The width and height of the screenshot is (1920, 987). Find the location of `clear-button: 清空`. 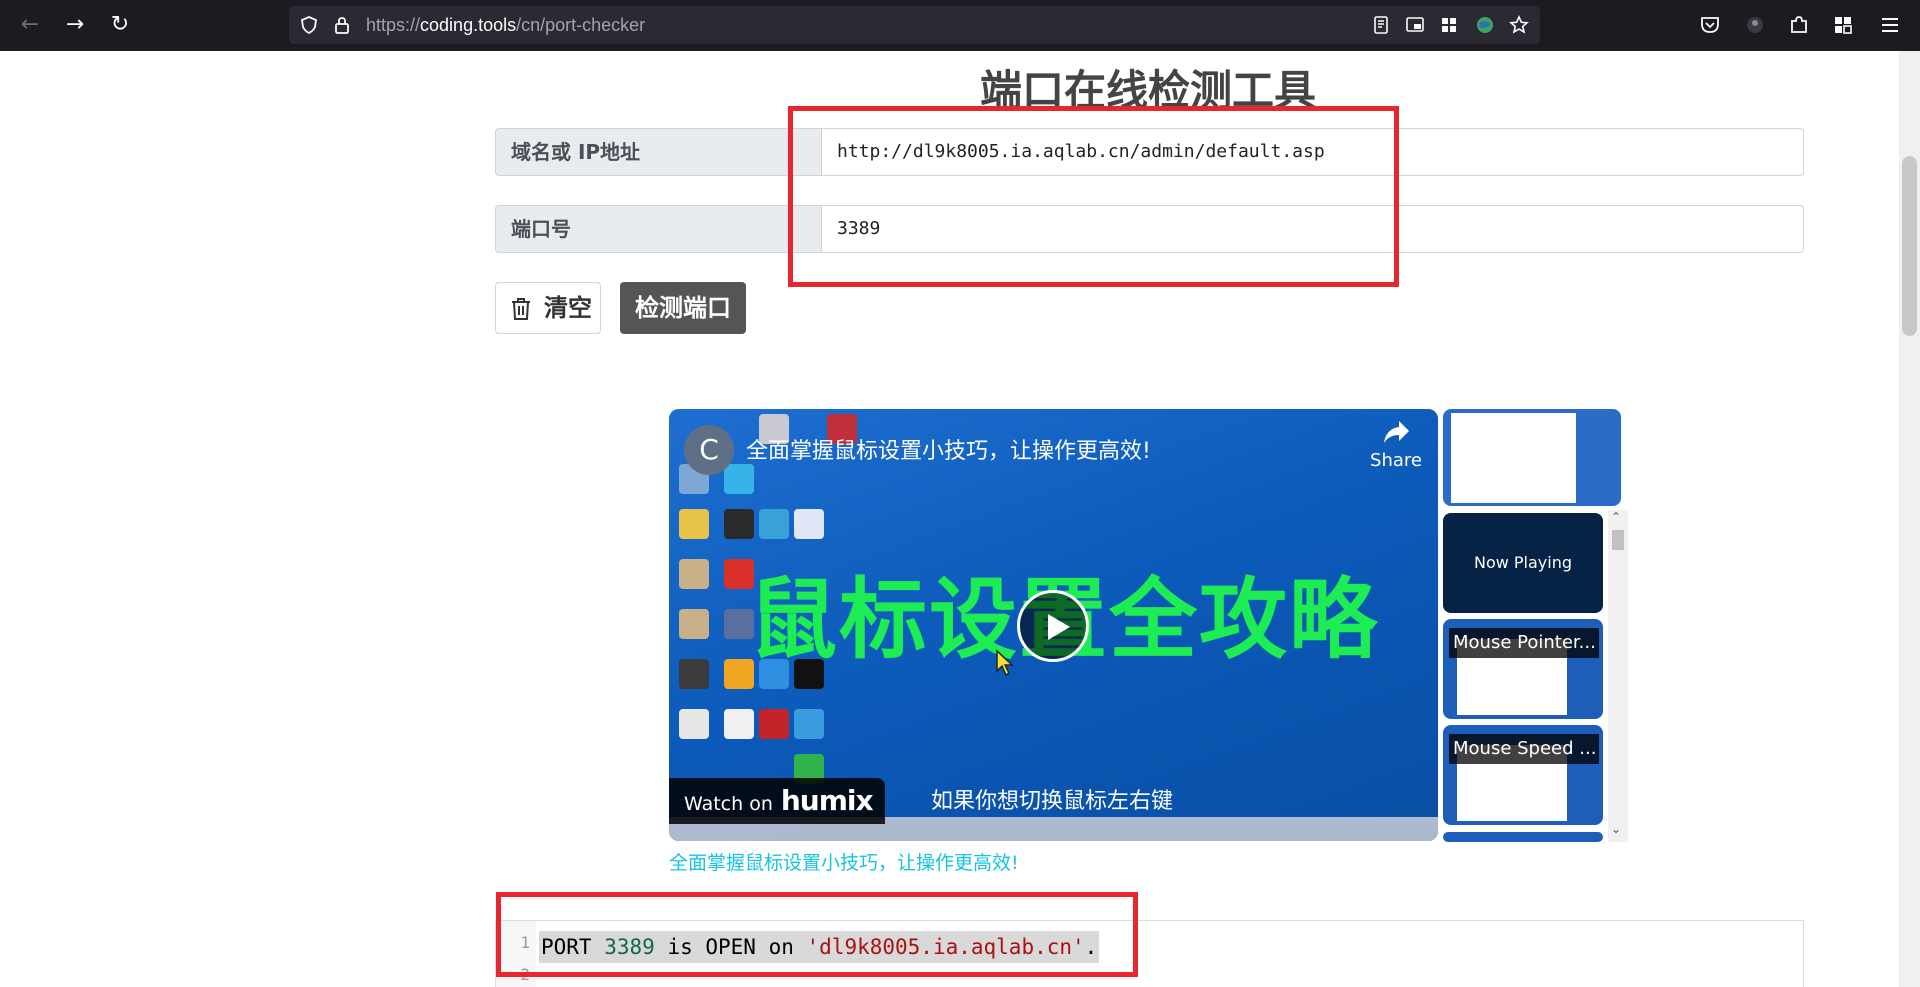

clear-button: 清空 is located at coordinates (548, 308).